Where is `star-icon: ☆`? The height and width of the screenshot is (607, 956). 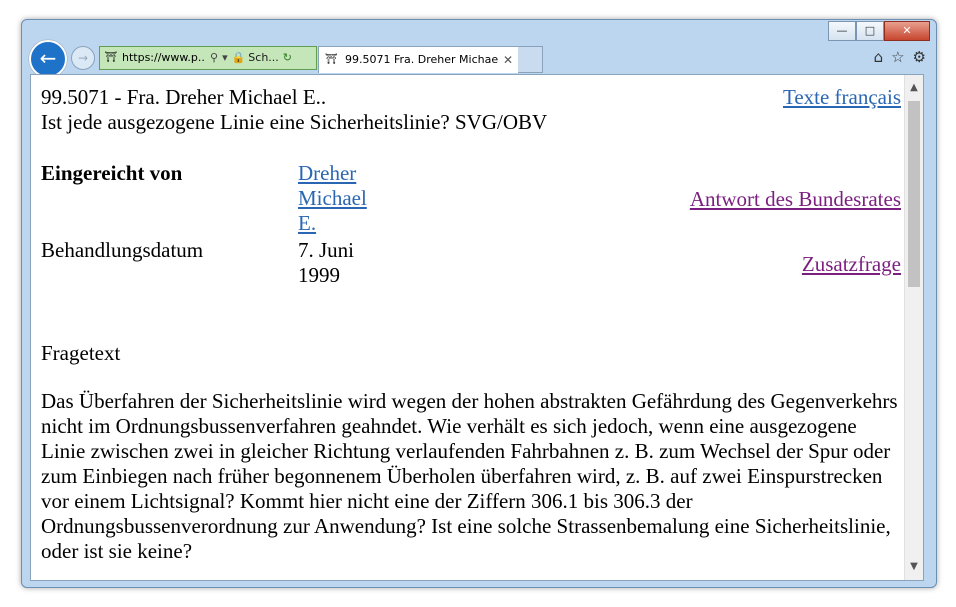 star-icon: ☆ is located at coordinates (897, 57).